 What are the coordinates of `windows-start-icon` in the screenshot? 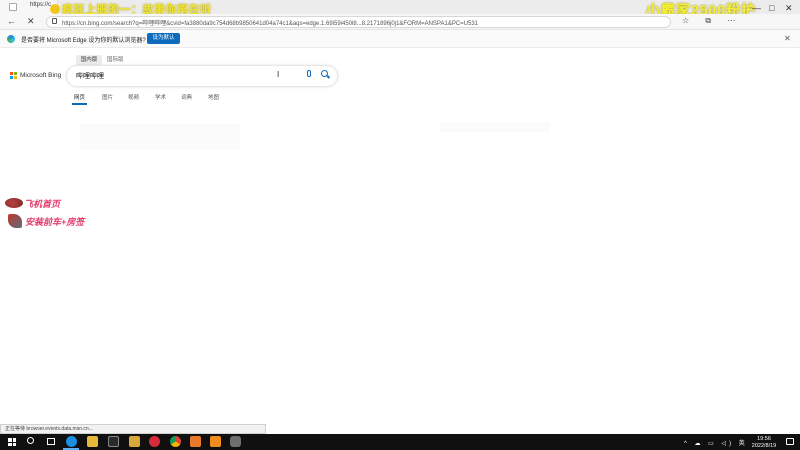 It's located at (12, 442).